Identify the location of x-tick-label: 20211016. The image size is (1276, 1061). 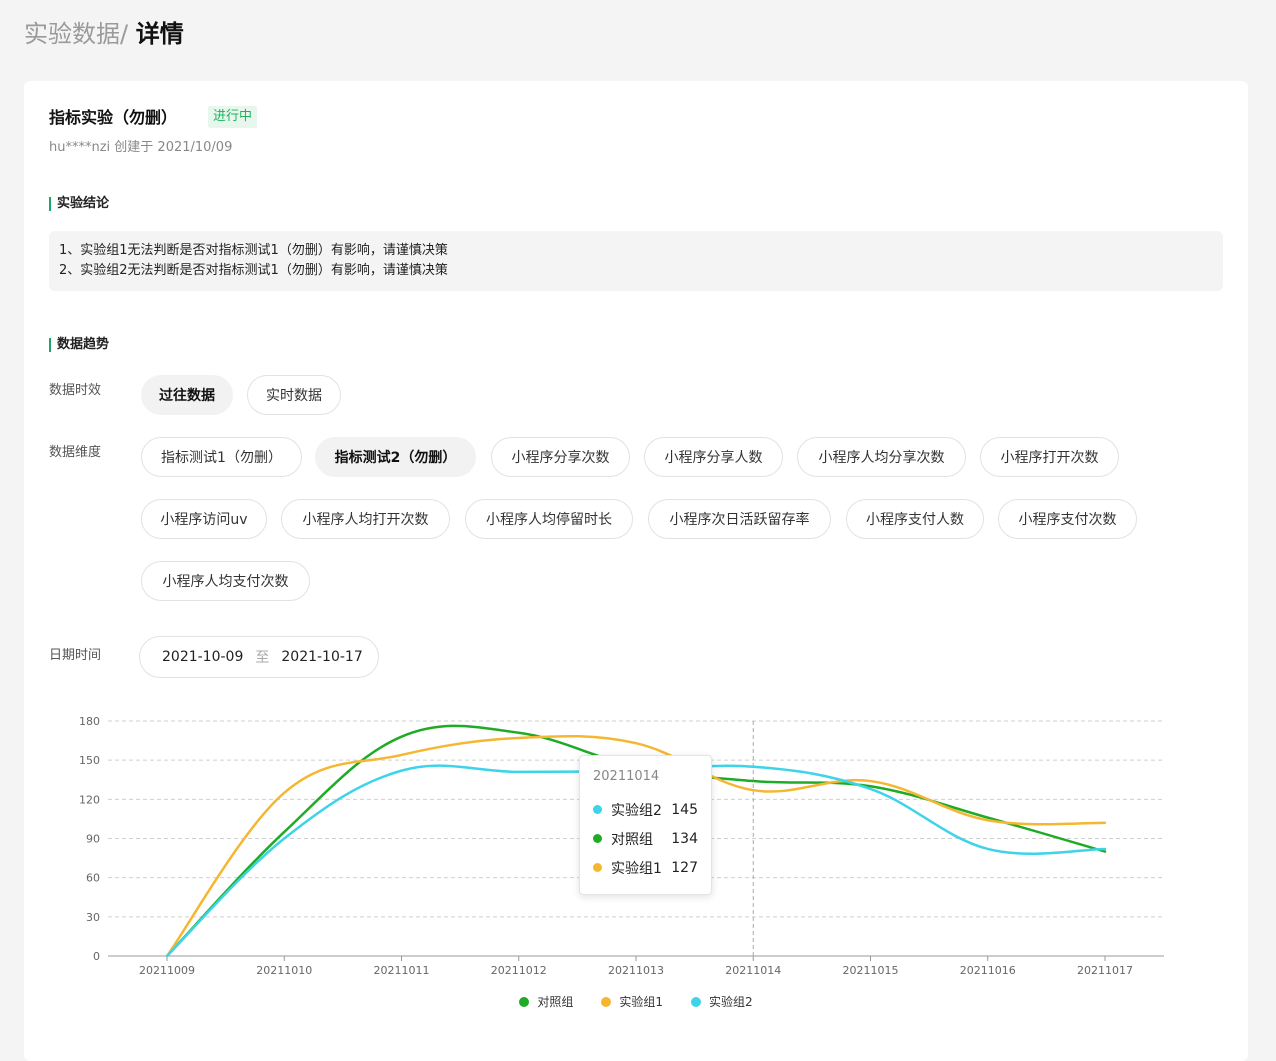
(988, 970).